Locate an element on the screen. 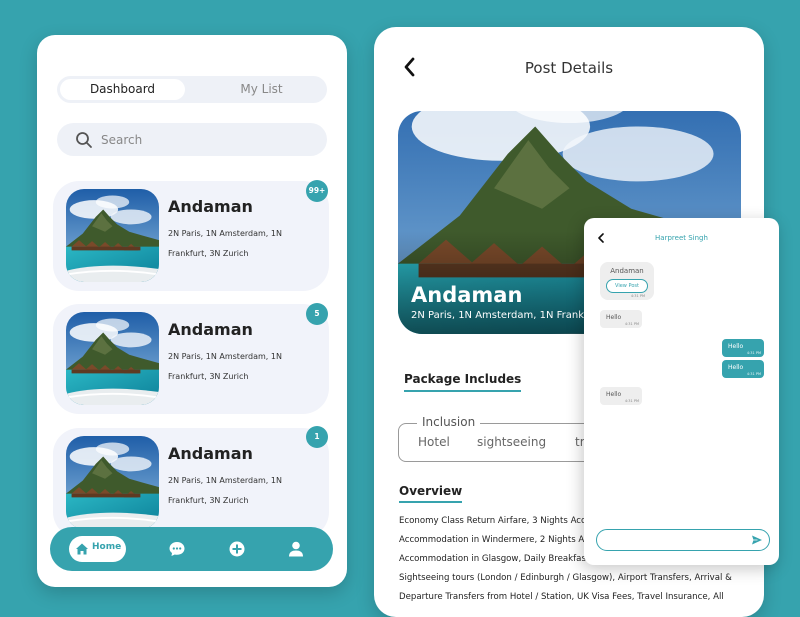  notification-badge: 5 is located at coordinates (317, 314).